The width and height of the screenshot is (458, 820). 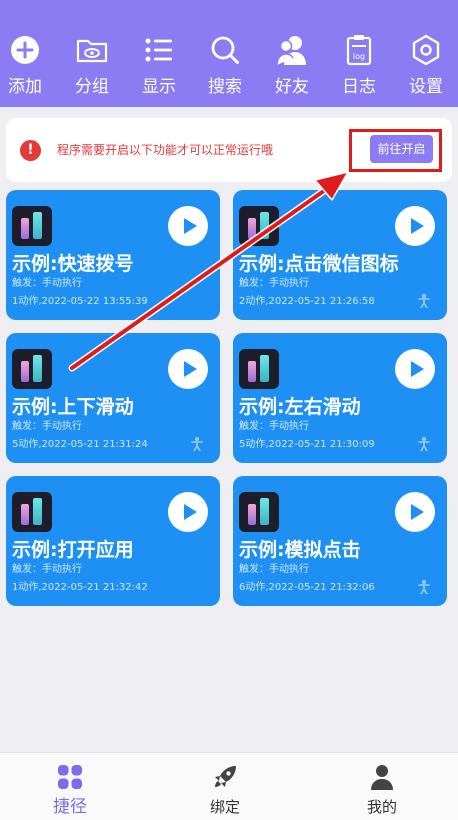 I want to click on shortcut-card: 示例:快速拨号 触发：手动执行 1动作,2022-05-22 13:55:39, so click(x=113, y=255).